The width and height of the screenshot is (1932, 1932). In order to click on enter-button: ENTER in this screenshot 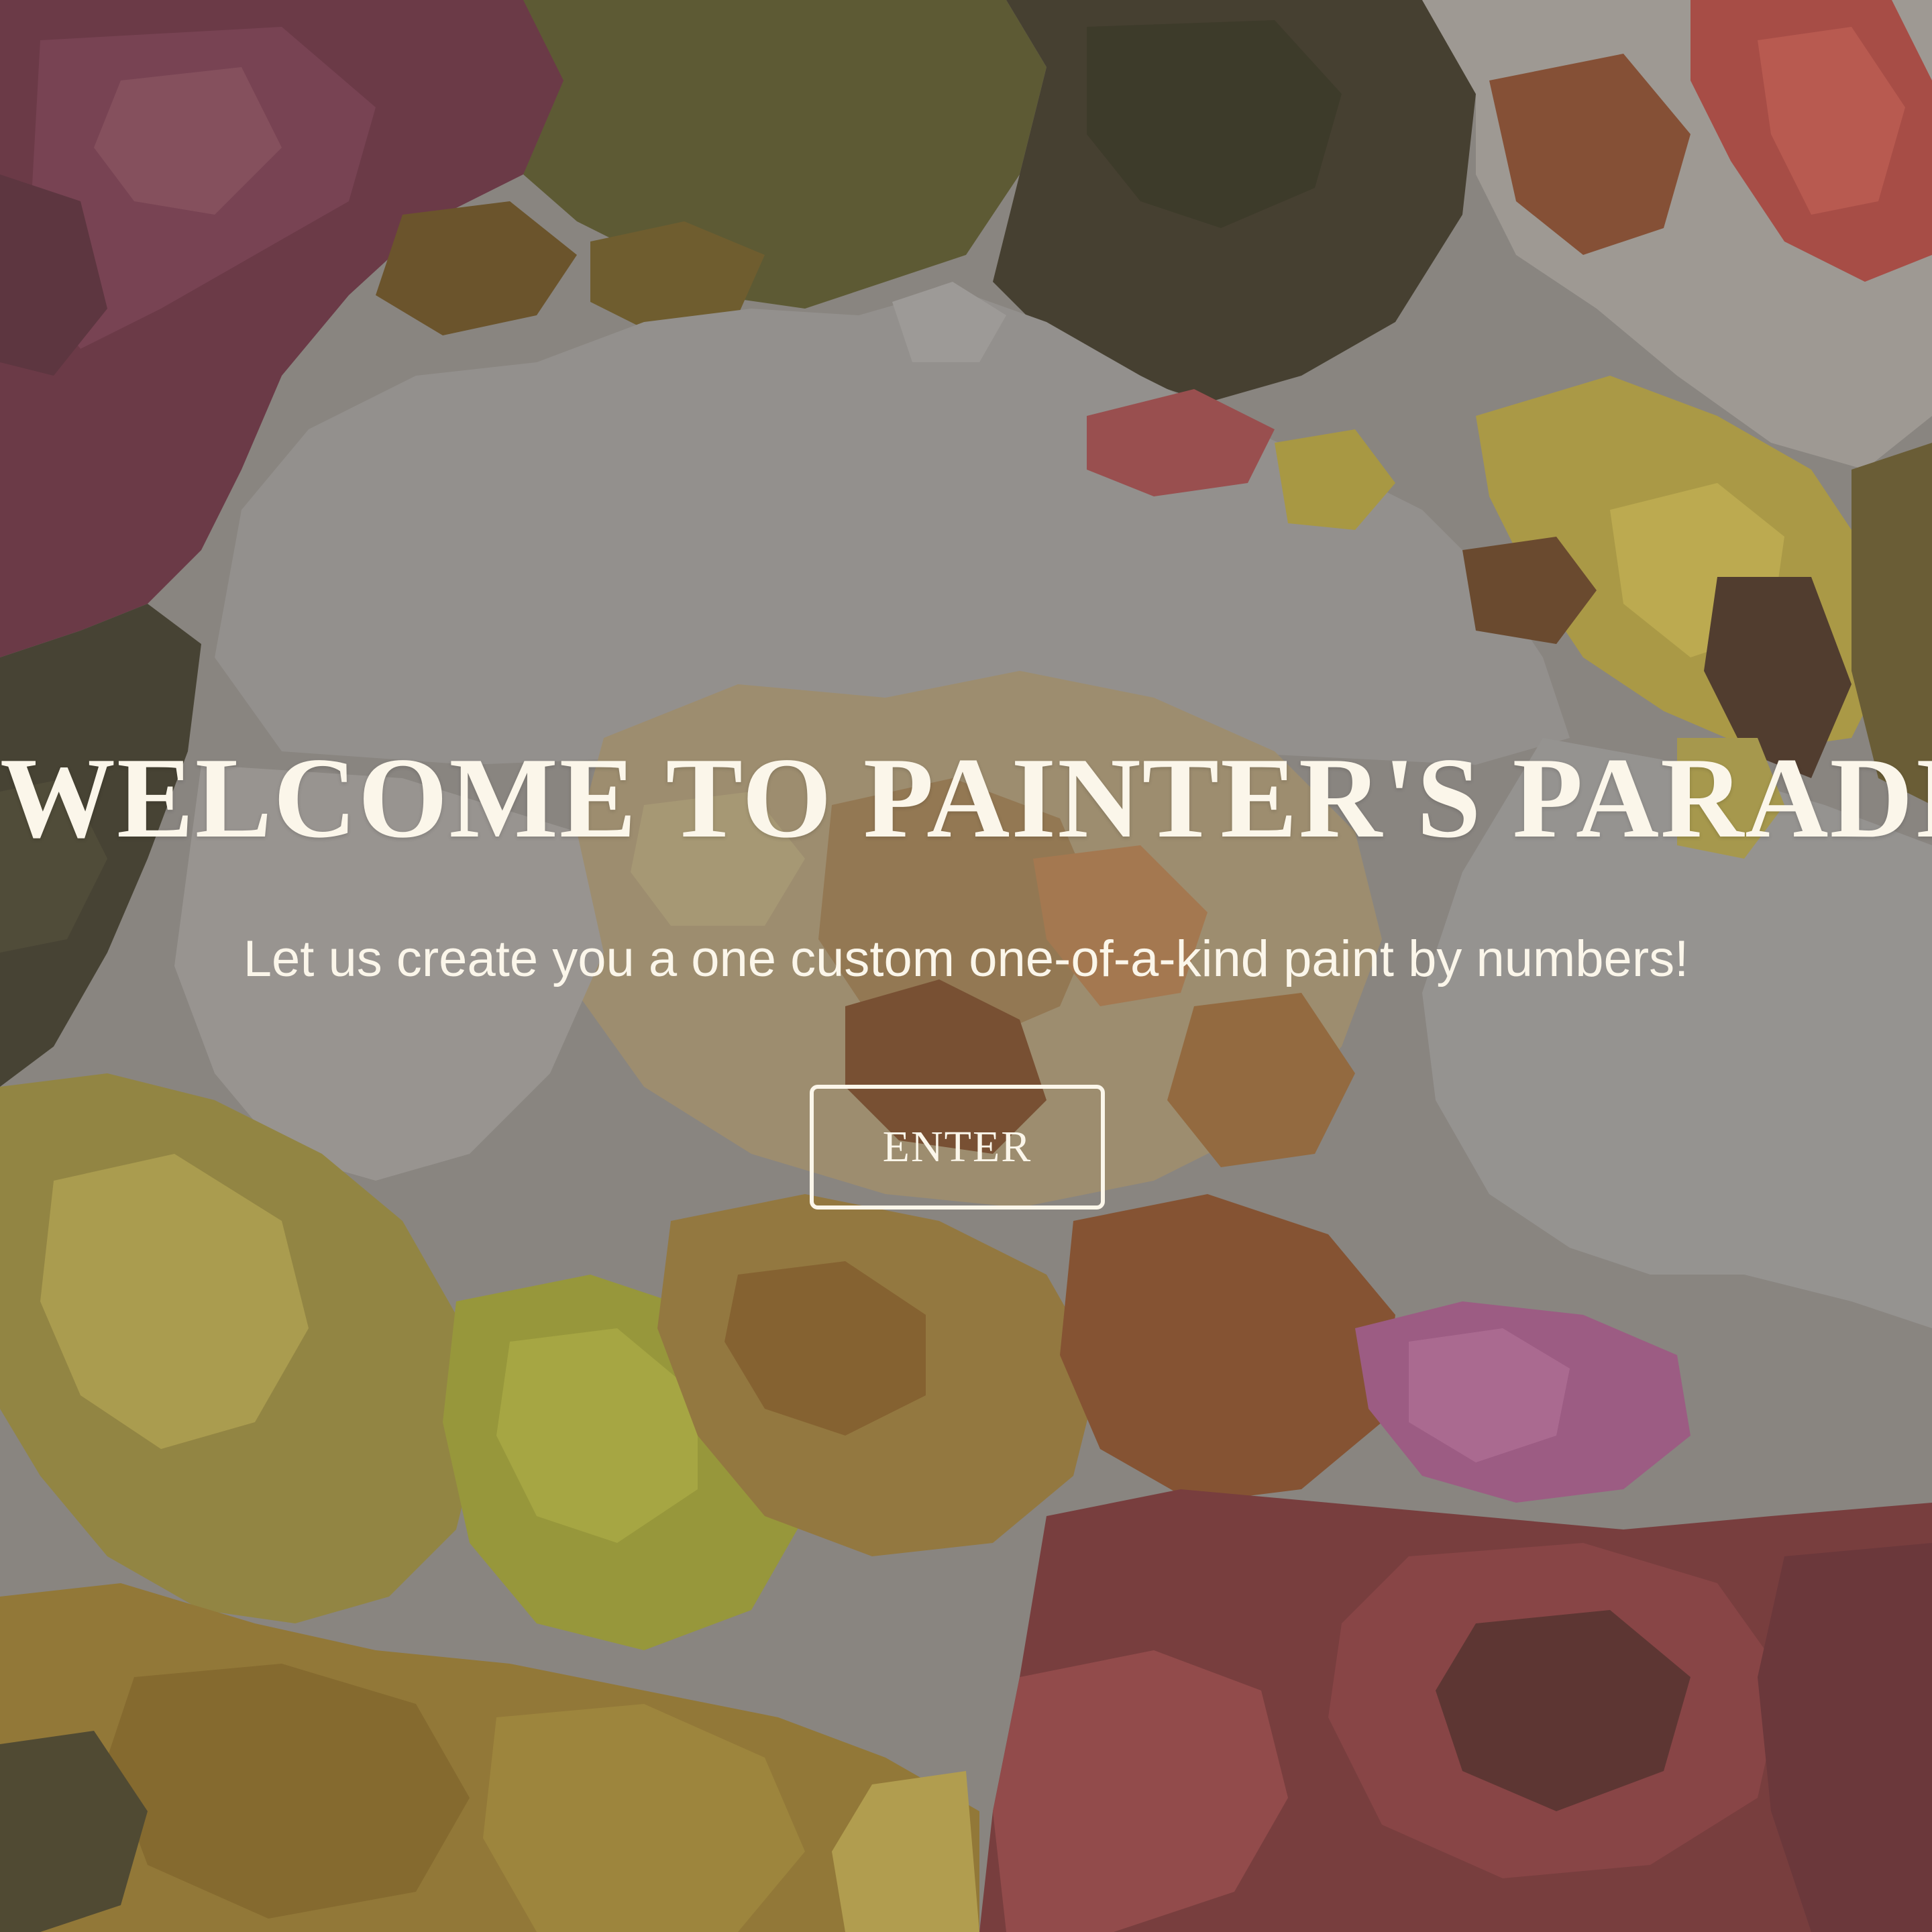, I will do `click(957, 1147)`.